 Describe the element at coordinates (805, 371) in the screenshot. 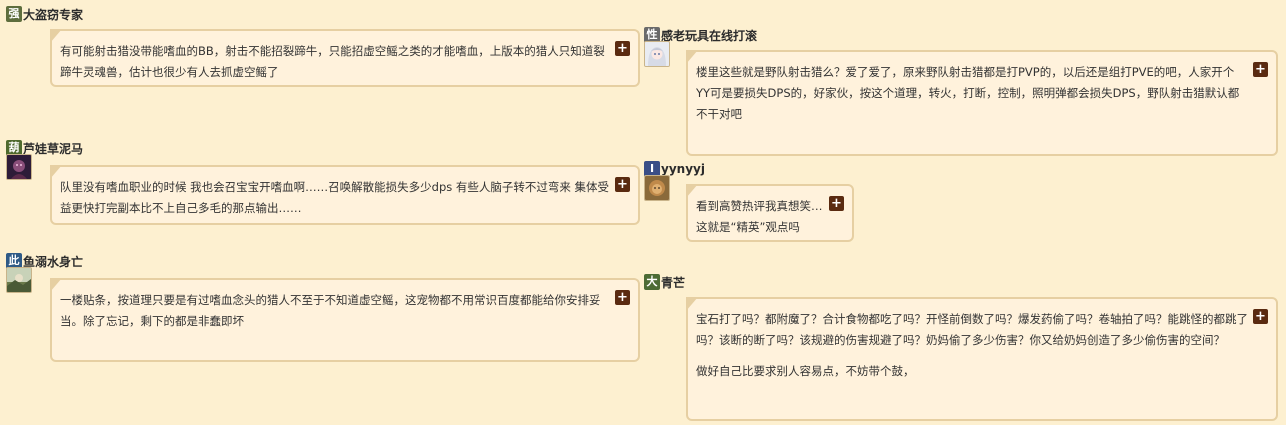

I see `comment-text-line: 做好自己比要求别人容易点，不妨带个鼓，` at that location.